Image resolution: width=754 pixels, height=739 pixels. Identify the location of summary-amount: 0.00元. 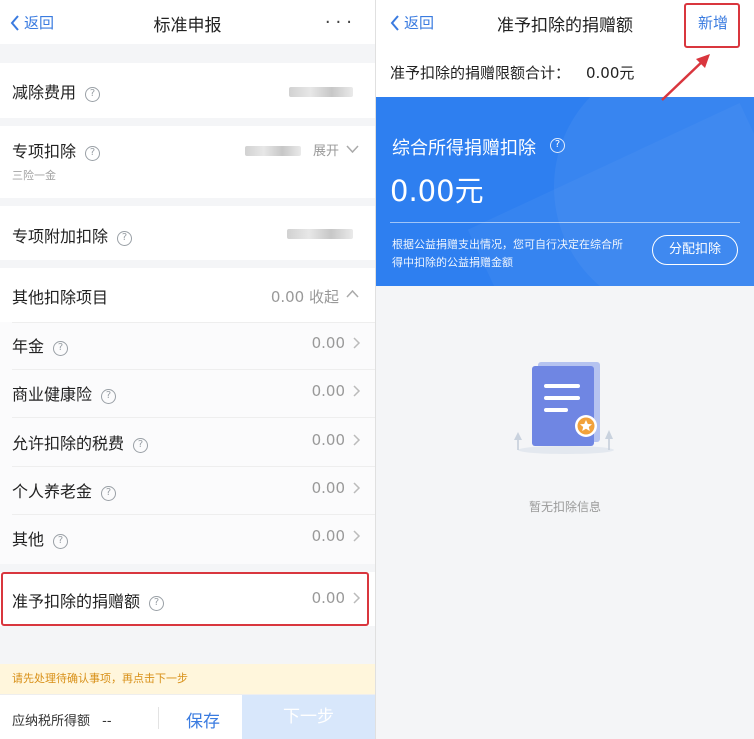
(437, 191).